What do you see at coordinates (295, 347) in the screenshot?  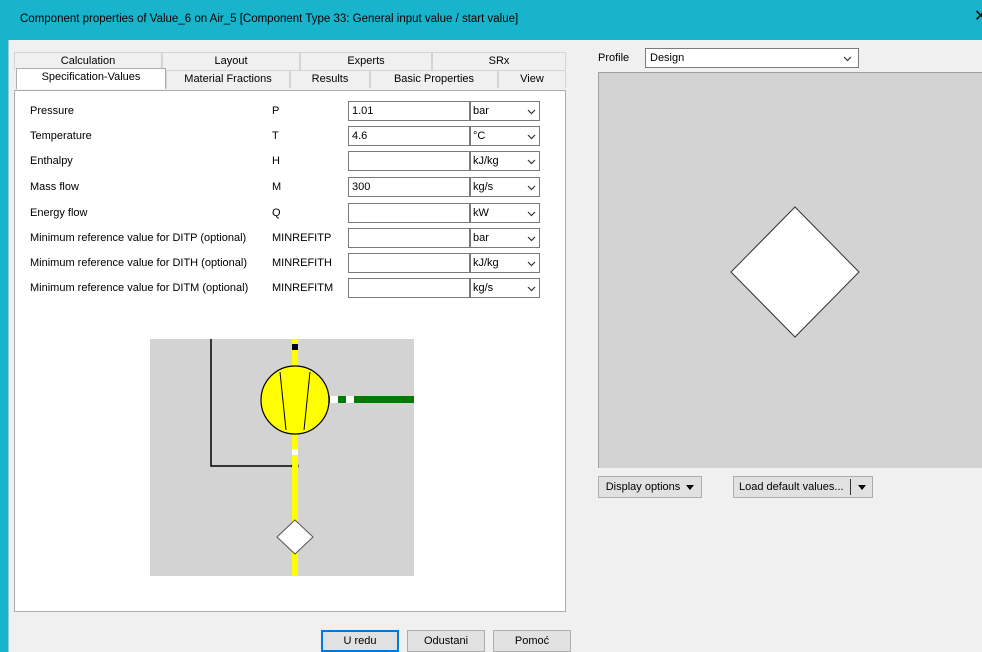 I see `pipe-marker` at bounding box center [295, 347].